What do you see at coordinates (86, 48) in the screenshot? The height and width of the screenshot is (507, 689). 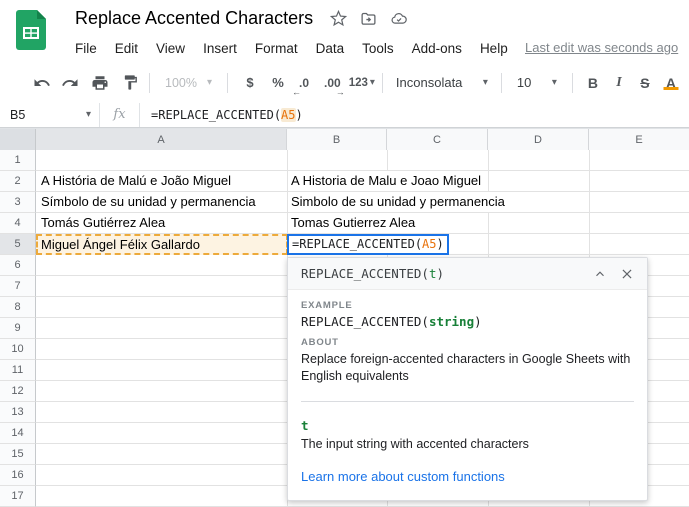 I see `menu-item: File` at bounding box center [86, 48].